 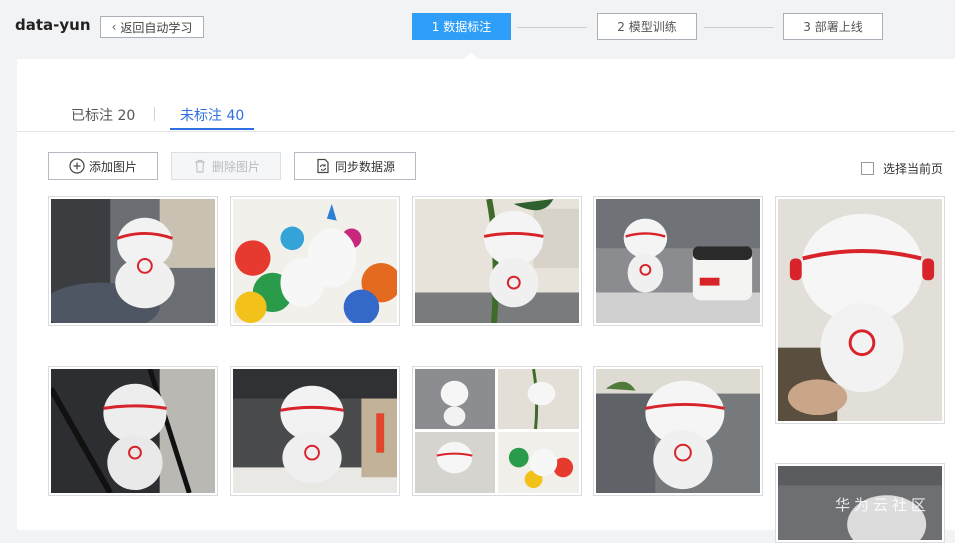 I want to click on trash-icon, so click(x=200, y=166).